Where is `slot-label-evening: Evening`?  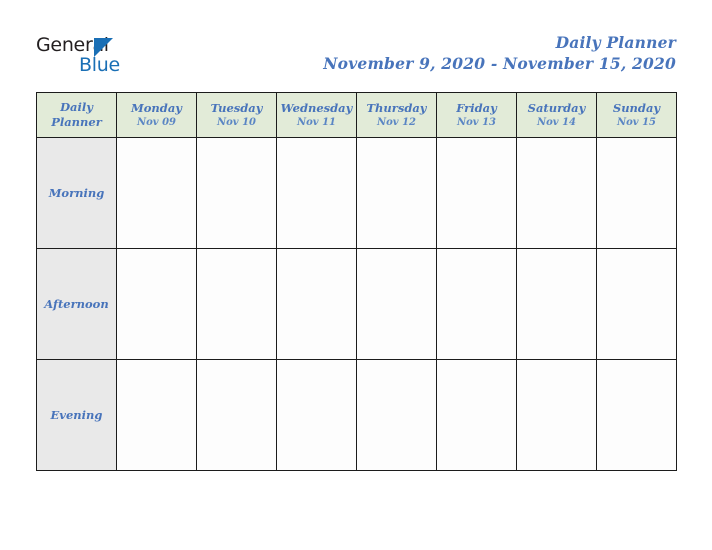 slot-label-evening: Evening is located at coordinates (76, 415).